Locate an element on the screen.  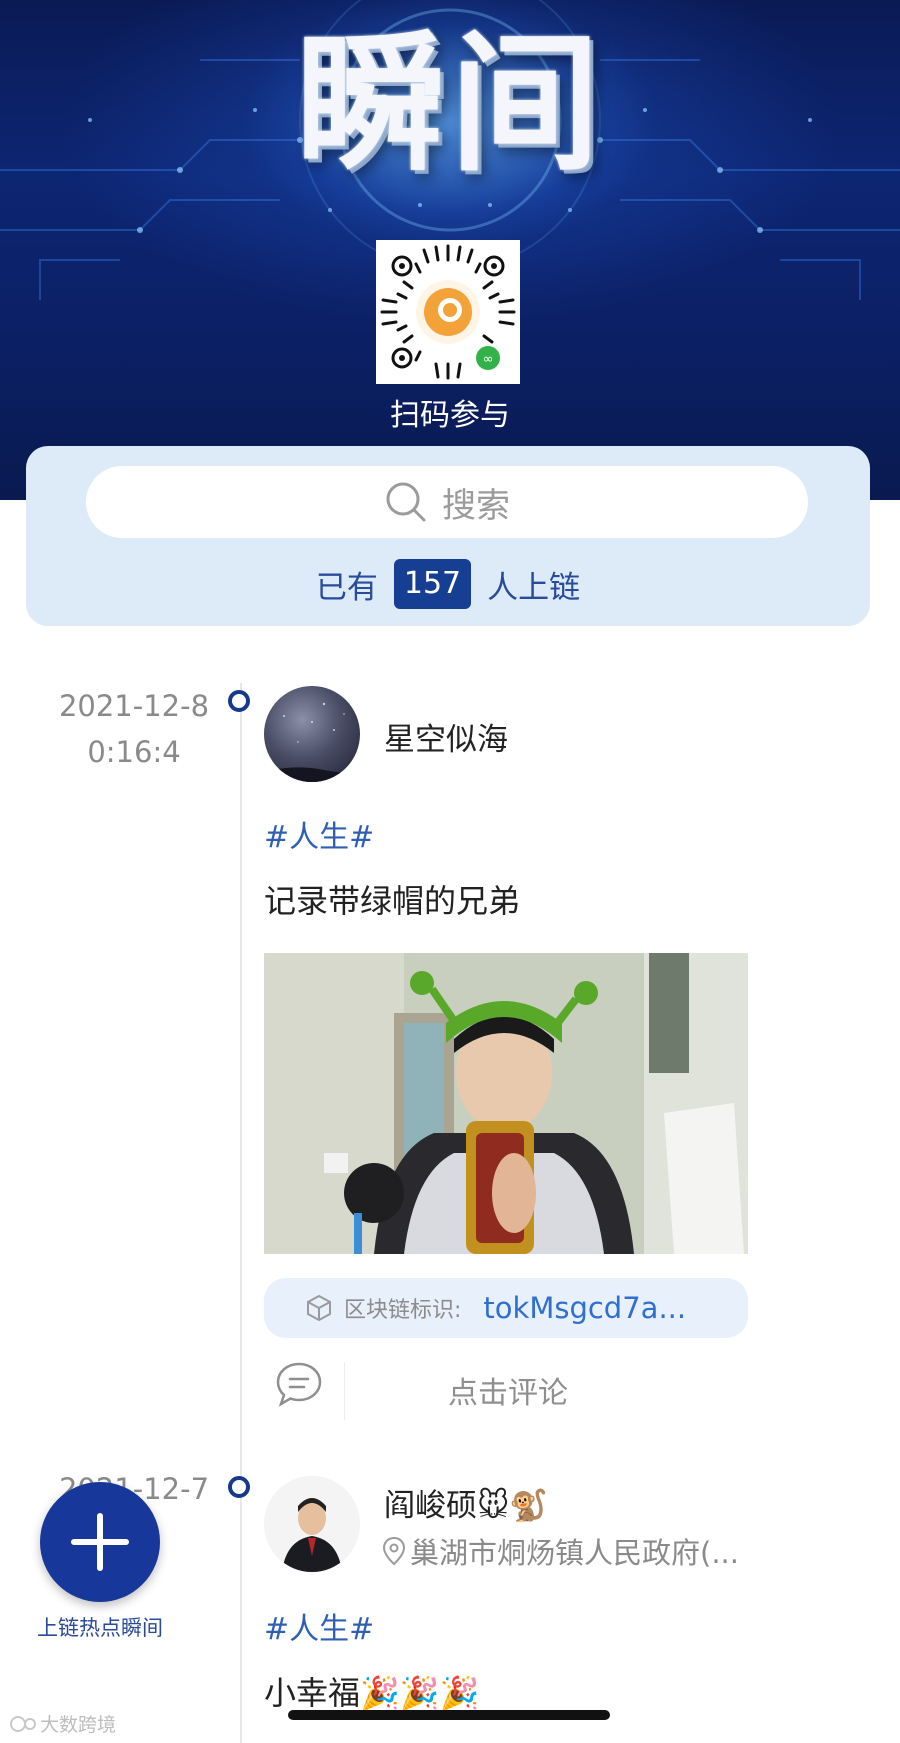
comment-prompt: 点击评论 is located at coordinates (508, 1390).